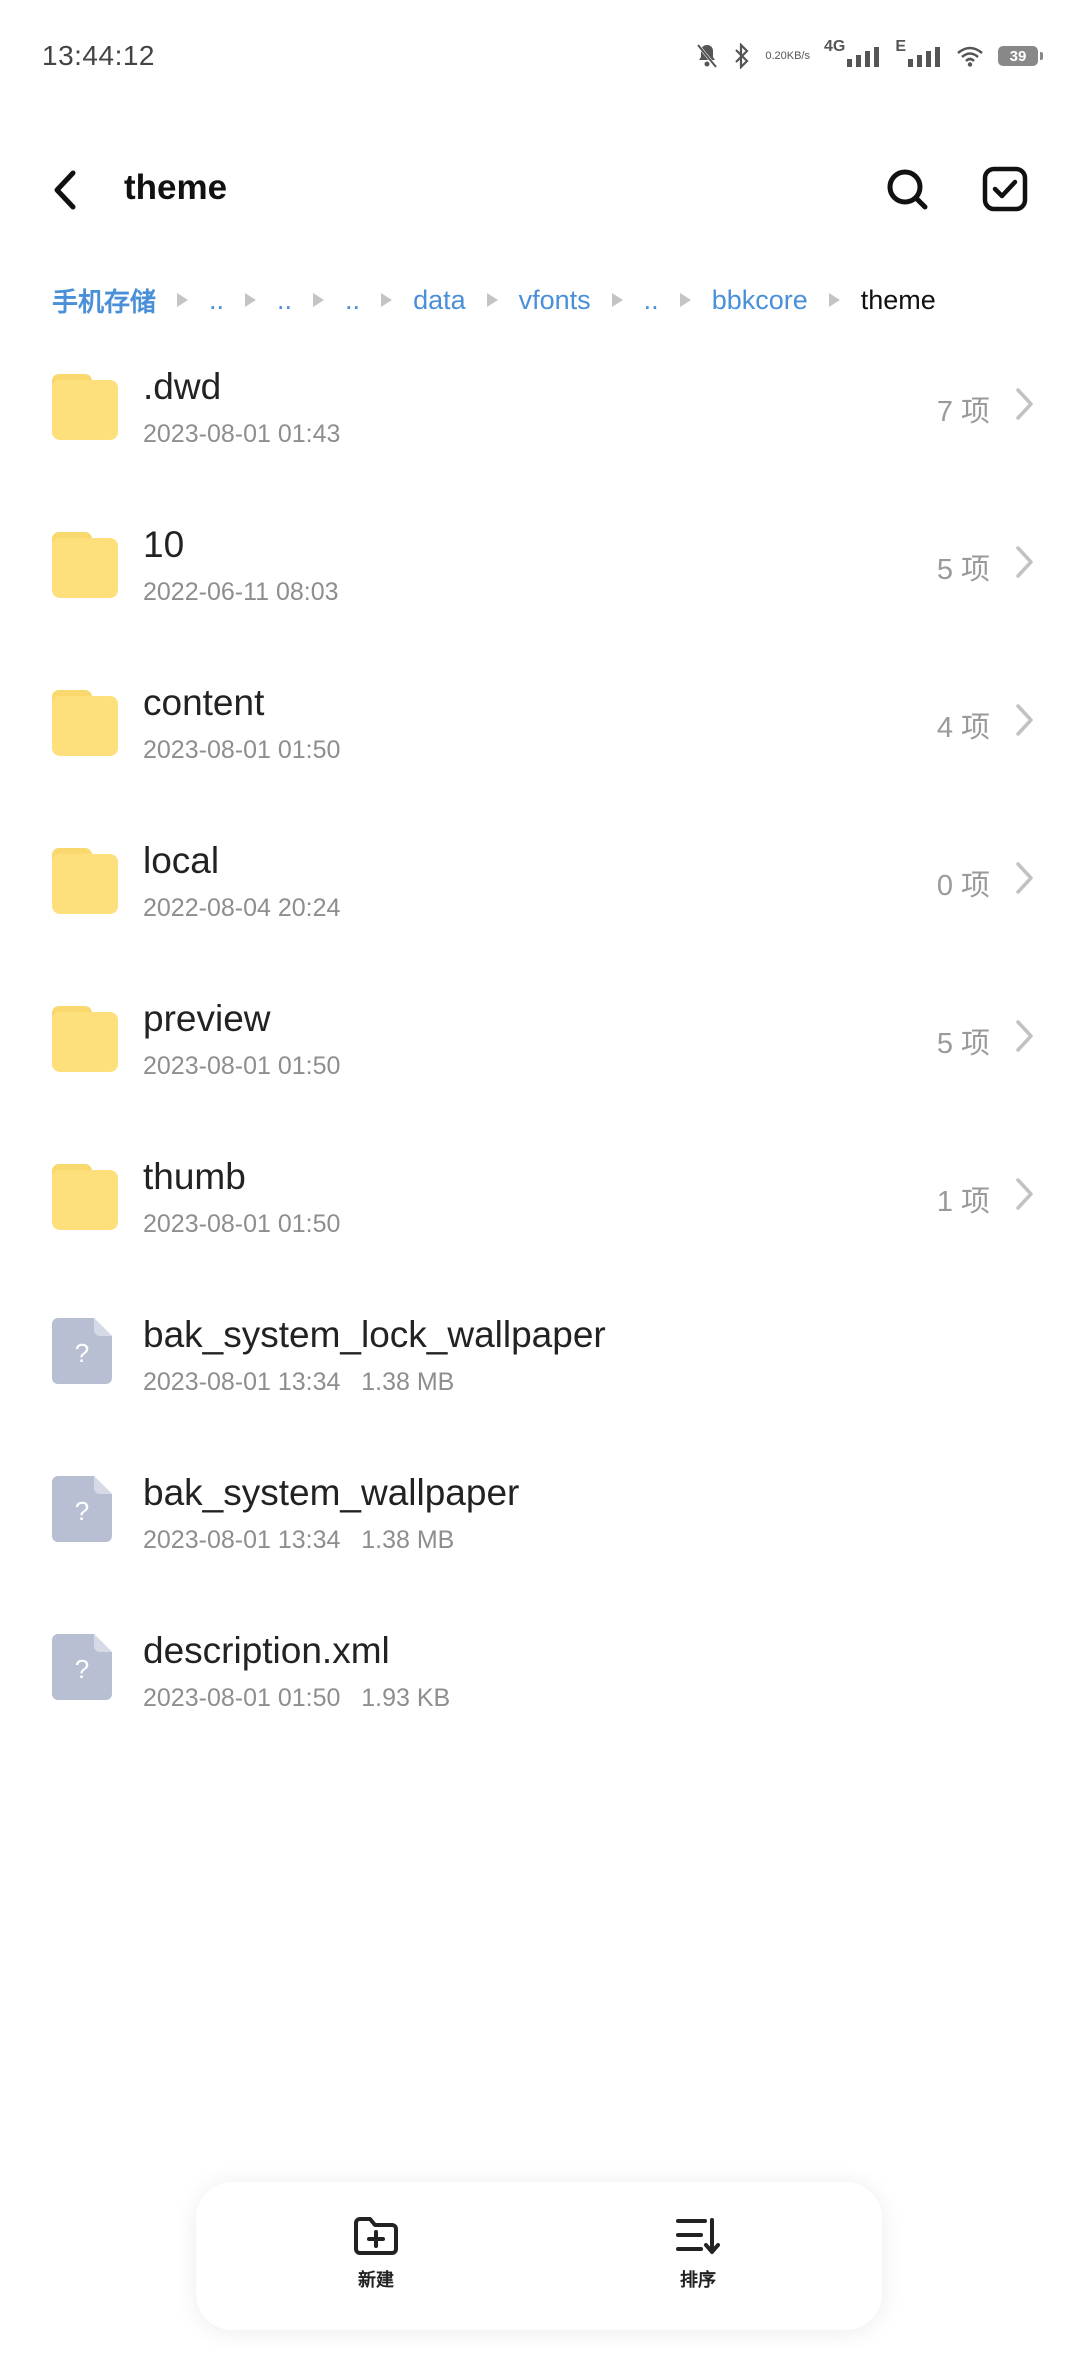 The width and height of the screenshot is (1080, 2376). What do you see at coordinates (207, 1018) in the screenshot?
I see `file-name: preview` at bounding box center [207, 1018].